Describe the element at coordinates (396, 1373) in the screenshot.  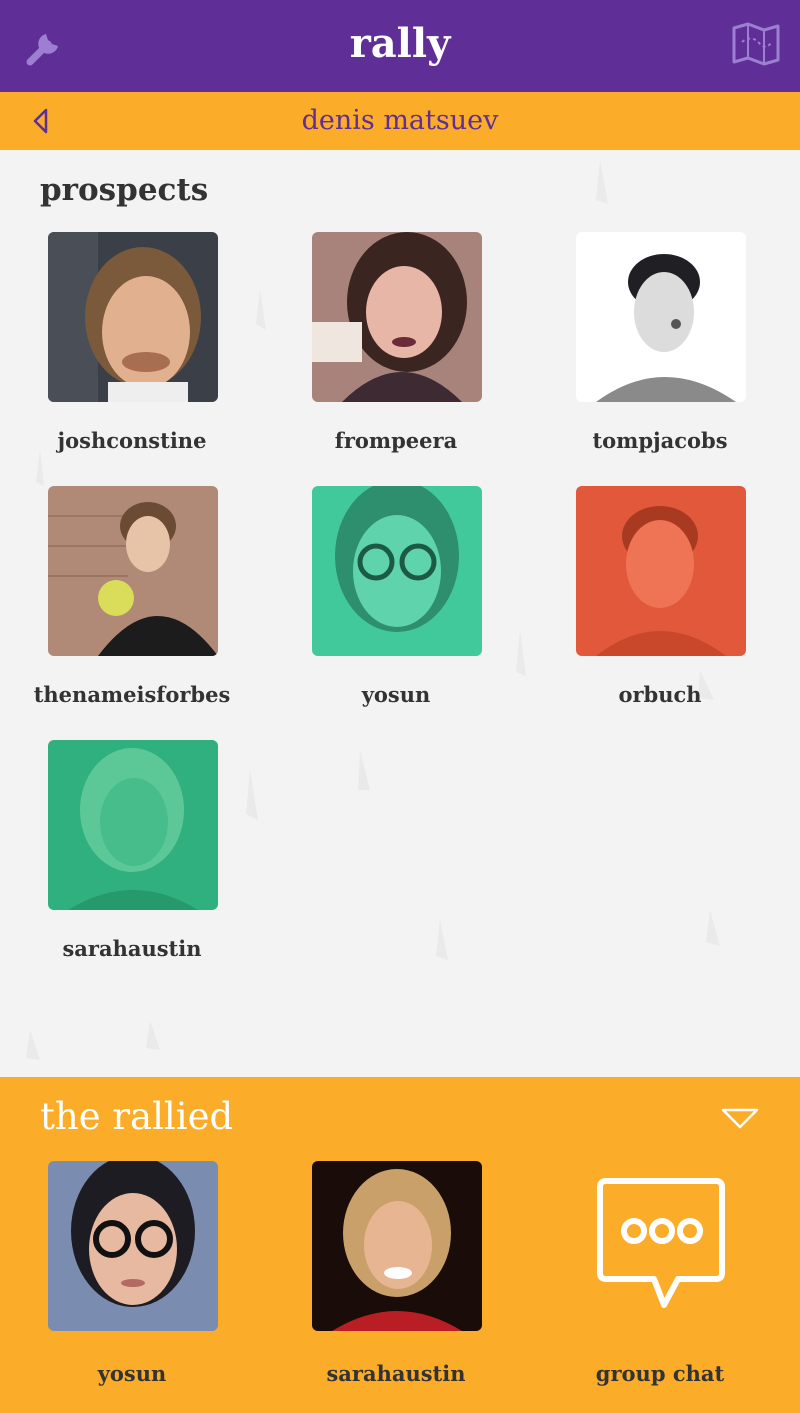
I see `rallied-name: sarahaustin` at that location.